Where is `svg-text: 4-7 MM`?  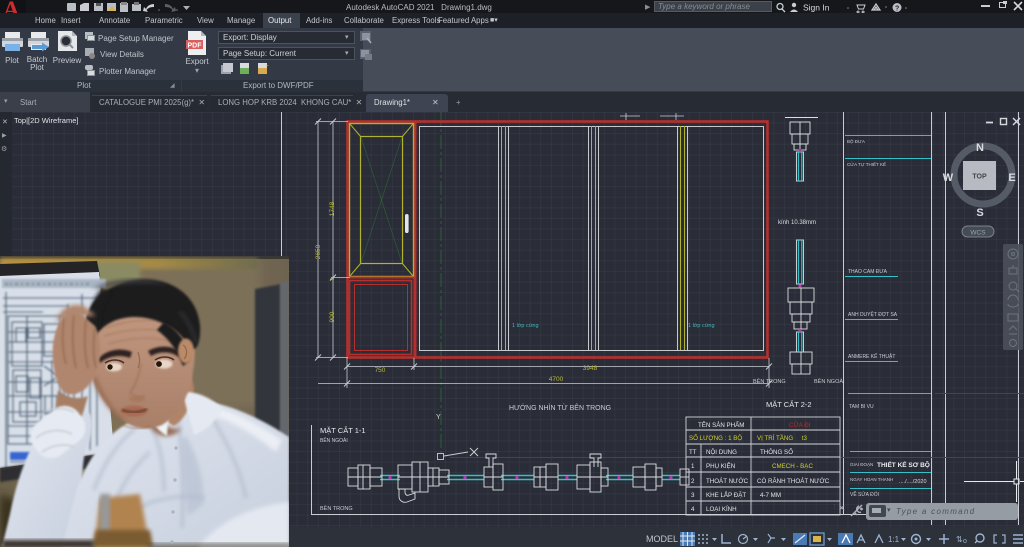 svg-text: 4-7 MM is located at coordinates (770, 495).